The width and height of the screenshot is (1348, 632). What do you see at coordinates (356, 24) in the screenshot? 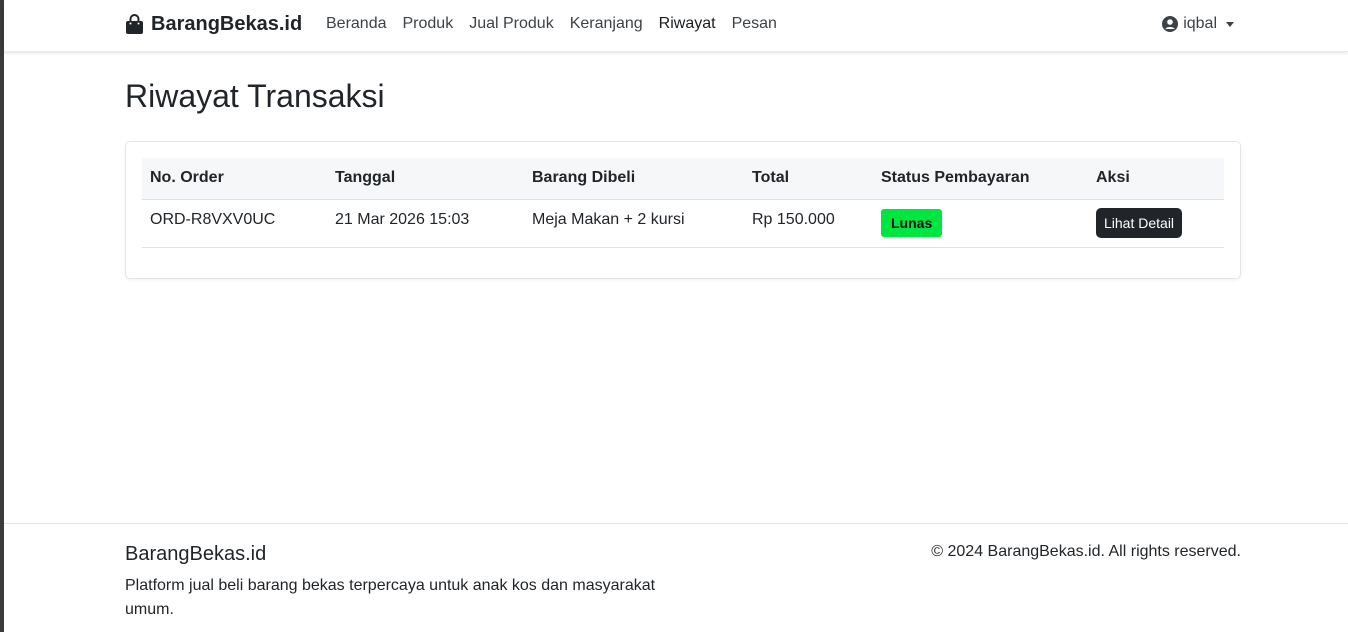
I see `nav-link-beranda: Beranda` at bounding box center [356, 24].